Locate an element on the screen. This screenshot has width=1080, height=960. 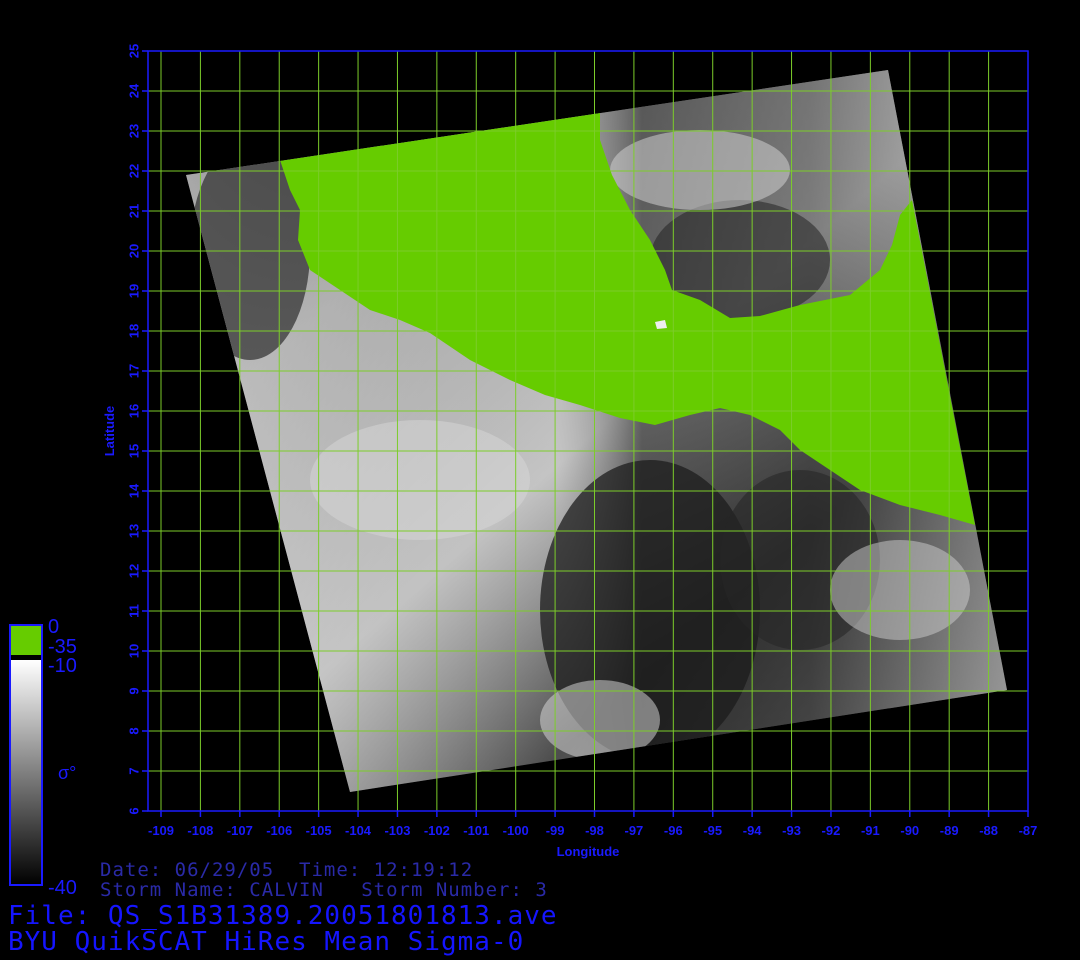
lat-tick-label: 16 is located at coordinates (134, 411).